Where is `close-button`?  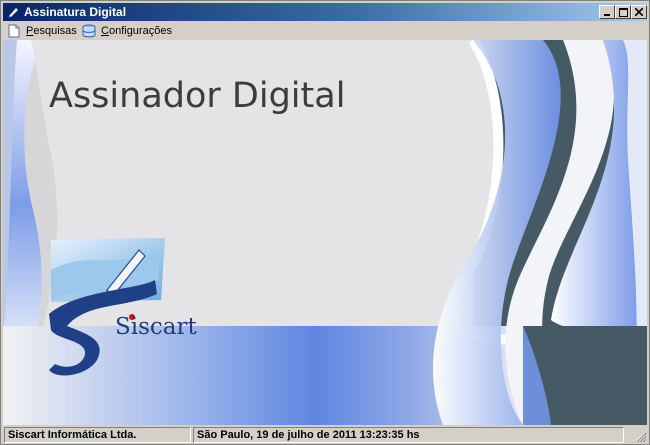
close-button is located at coordinates (639, 12).